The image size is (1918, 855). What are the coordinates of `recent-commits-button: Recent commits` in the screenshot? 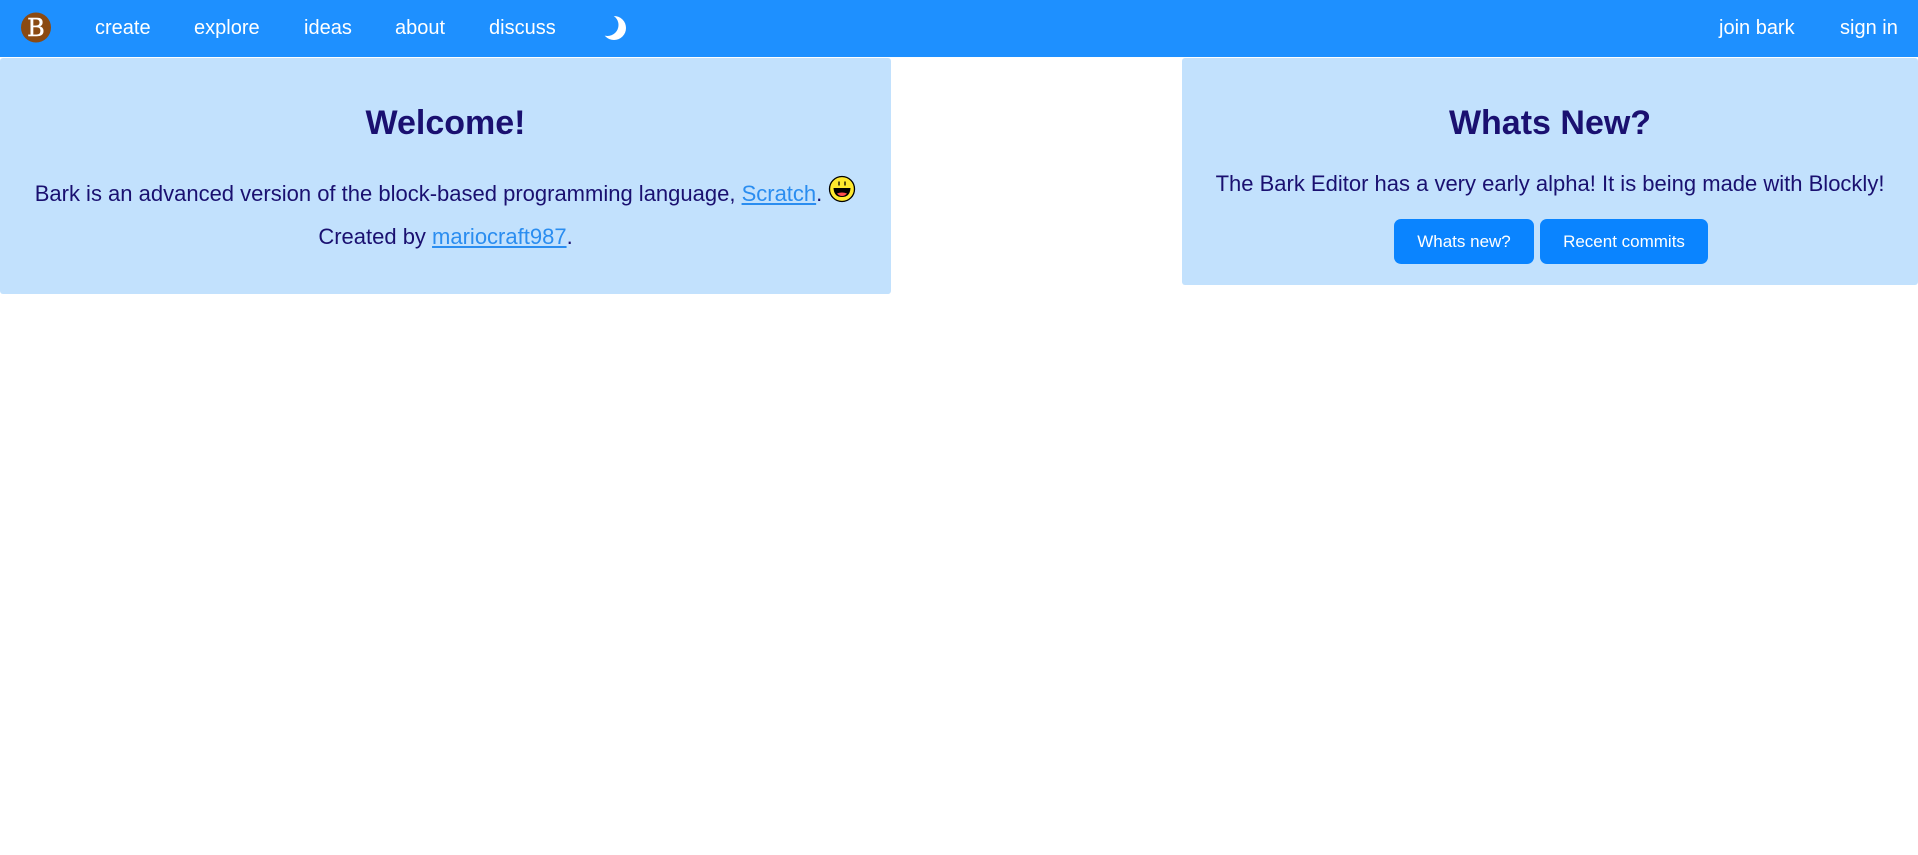 It's located at (1624, 241).